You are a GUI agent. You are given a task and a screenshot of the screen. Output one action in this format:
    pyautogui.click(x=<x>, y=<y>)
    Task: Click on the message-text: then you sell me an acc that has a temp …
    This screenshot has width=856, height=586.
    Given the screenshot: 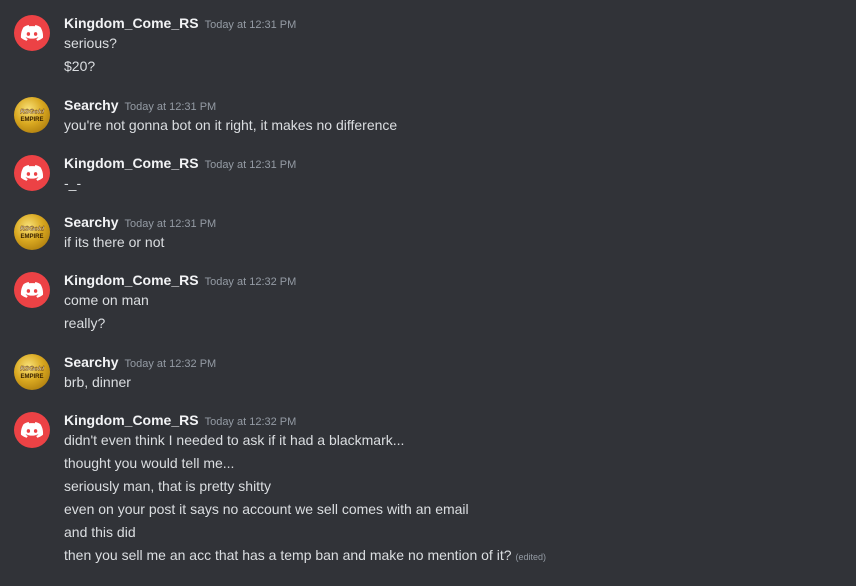 What is the action you would take?
    pyautogui.click(x=288, y=555)
    